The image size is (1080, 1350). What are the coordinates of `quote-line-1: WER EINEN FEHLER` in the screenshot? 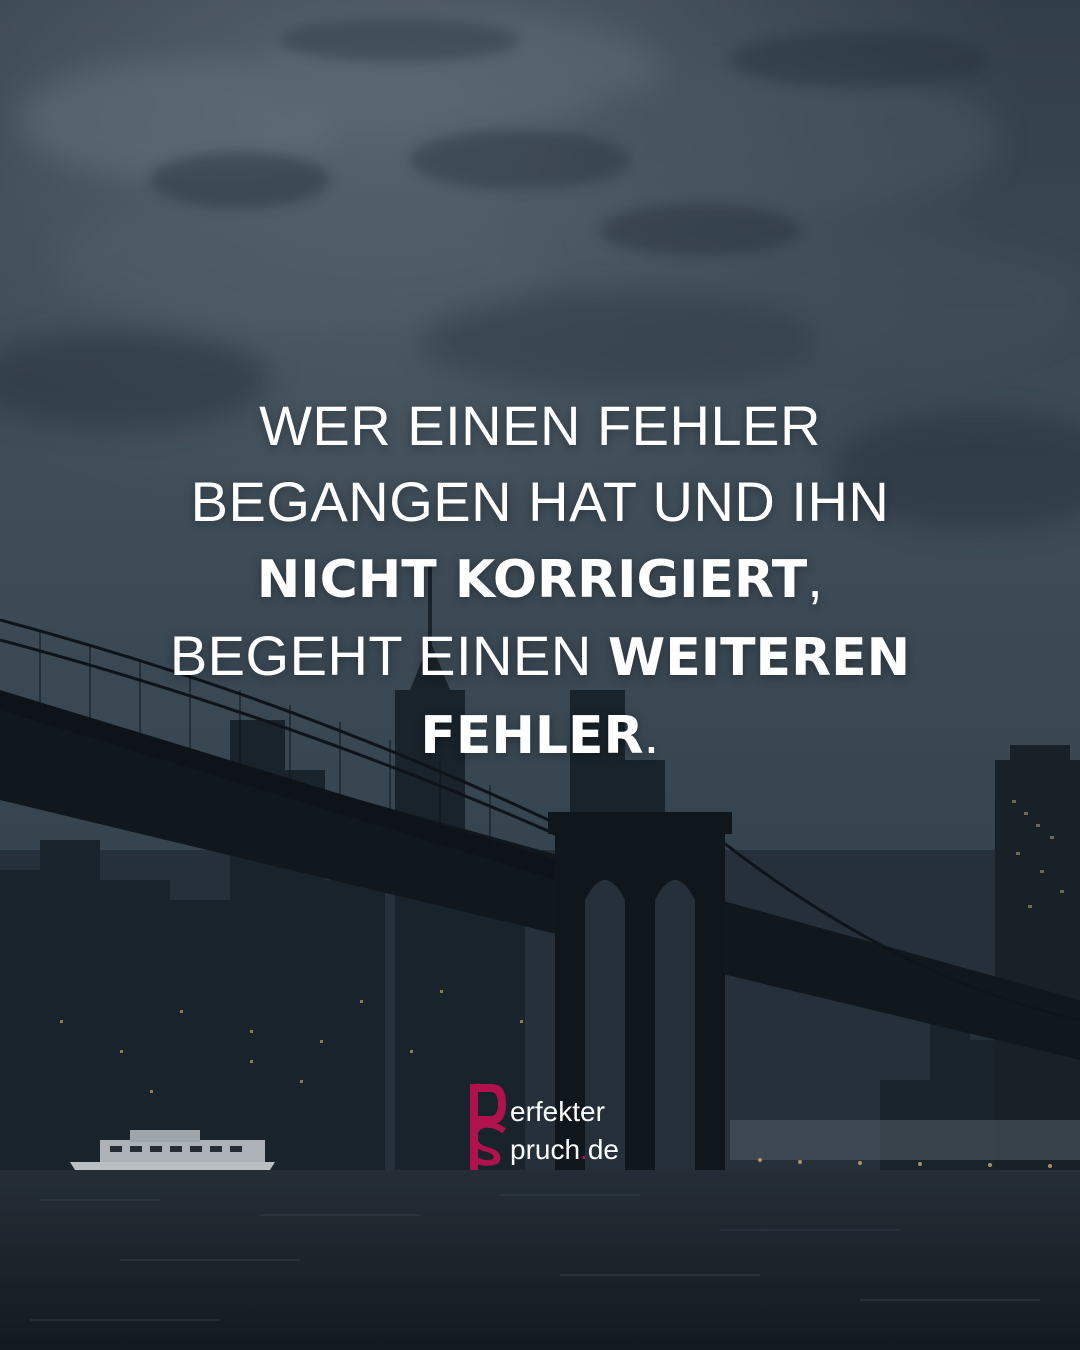 It's located at (540, 425).